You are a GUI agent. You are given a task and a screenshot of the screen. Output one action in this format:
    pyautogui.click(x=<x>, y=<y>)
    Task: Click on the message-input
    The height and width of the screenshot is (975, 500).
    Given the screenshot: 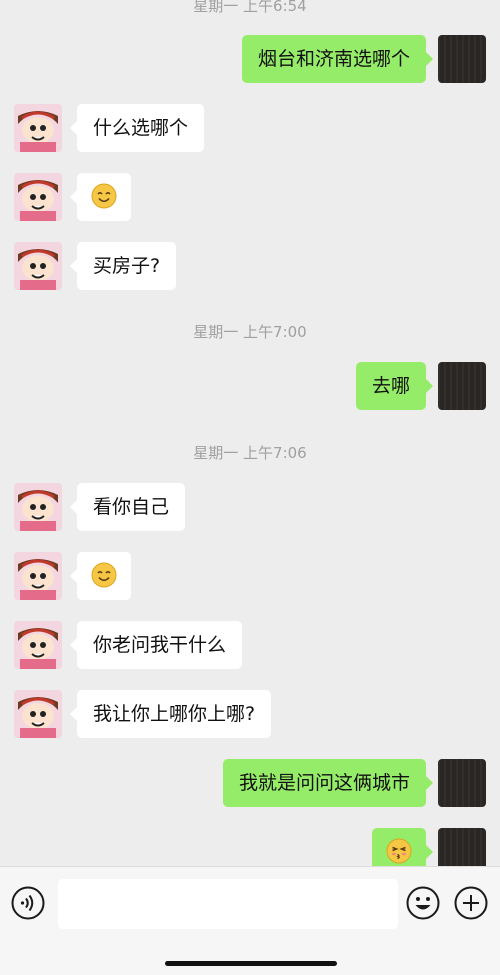 What is the action you would take?
    pyautogui.click(x=228, y=904)
    